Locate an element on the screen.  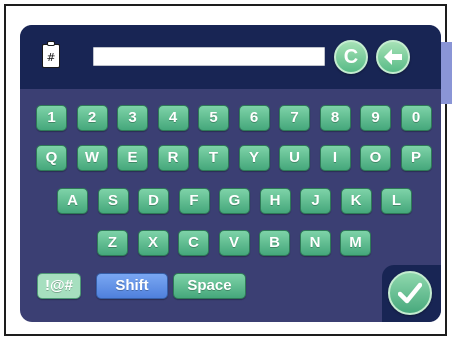
key-5: 5 is located at coordinates (213, 118).